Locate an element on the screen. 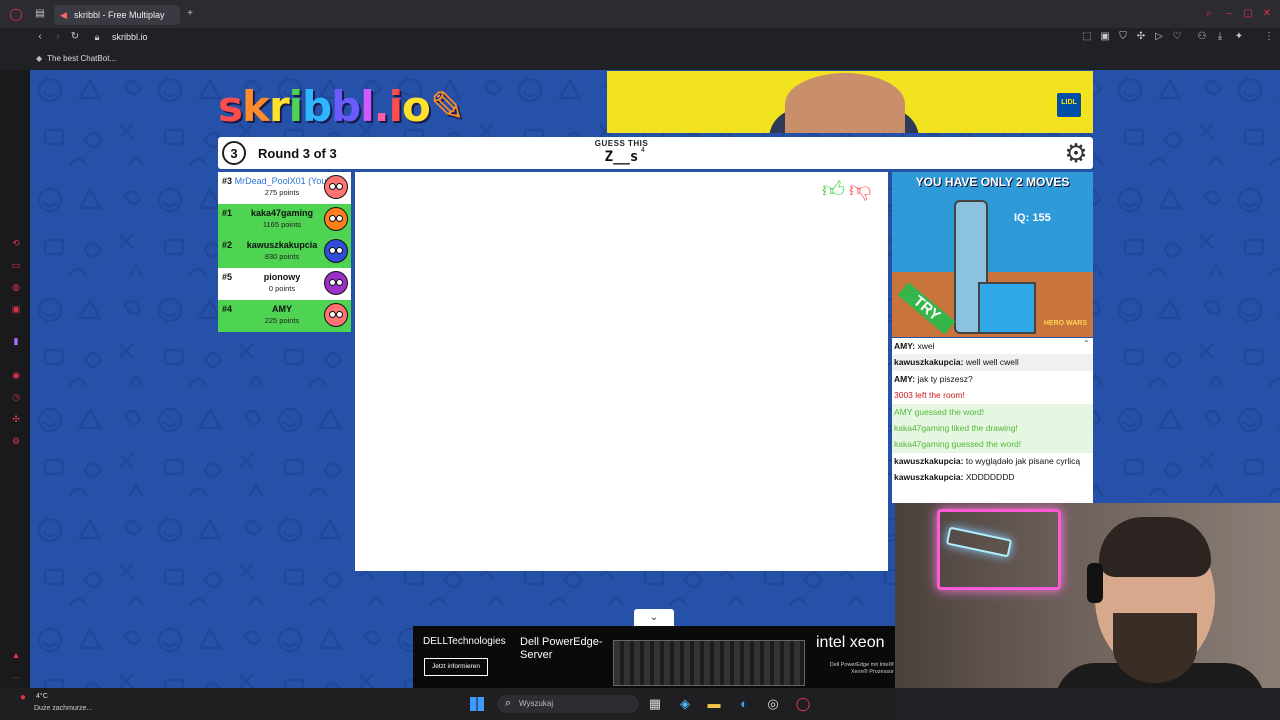 Image resolution: width=1280 pixels, height=720 pixels. sidebar-messenger-icon: ◍ is located at coordinates (16, 287).